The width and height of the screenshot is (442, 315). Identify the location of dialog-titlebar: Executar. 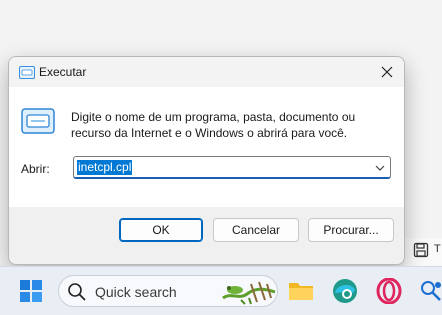
(206, 72).